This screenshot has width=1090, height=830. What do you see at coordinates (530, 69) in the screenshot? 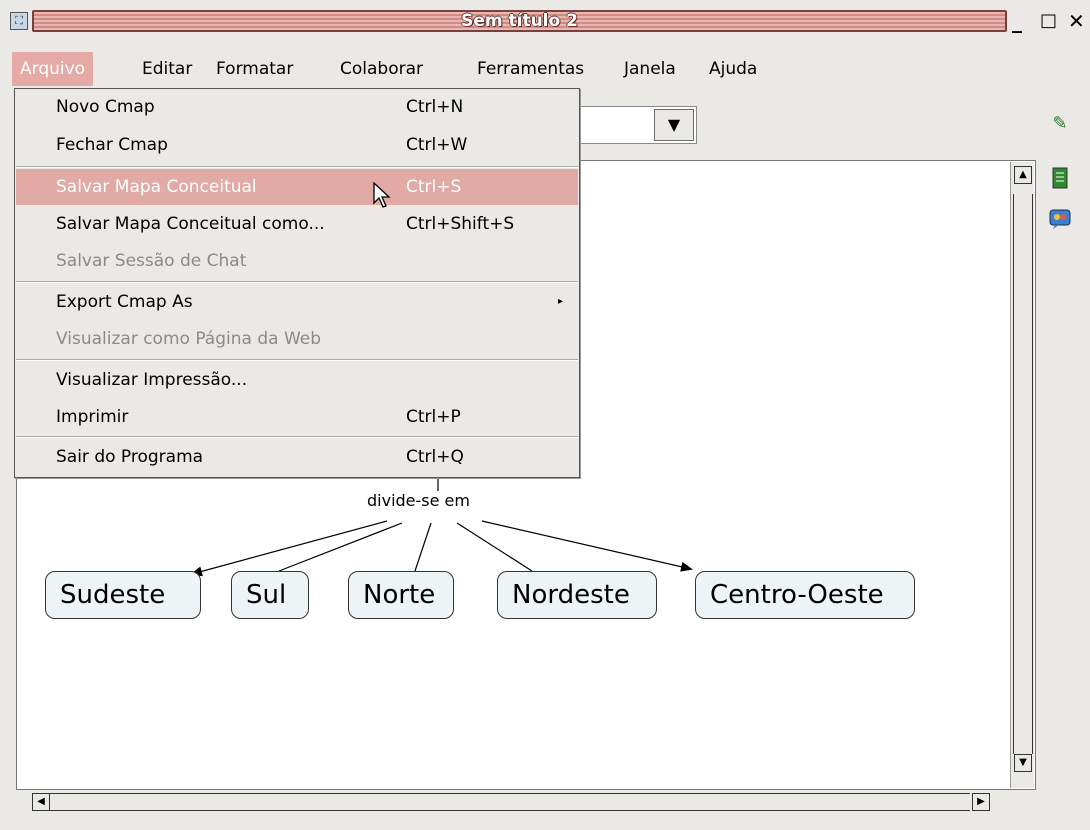
I see `menu-ferramentas: Ferramentas` at bounding box center [530, 69].